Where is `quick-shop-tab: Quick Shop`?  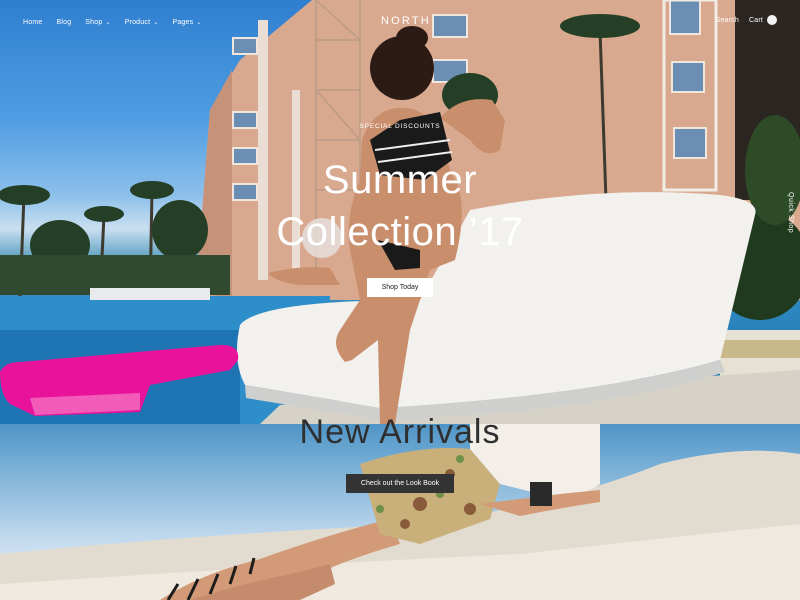
quick-shop-tab: Quick Shop is located at coordinates (790, 212).